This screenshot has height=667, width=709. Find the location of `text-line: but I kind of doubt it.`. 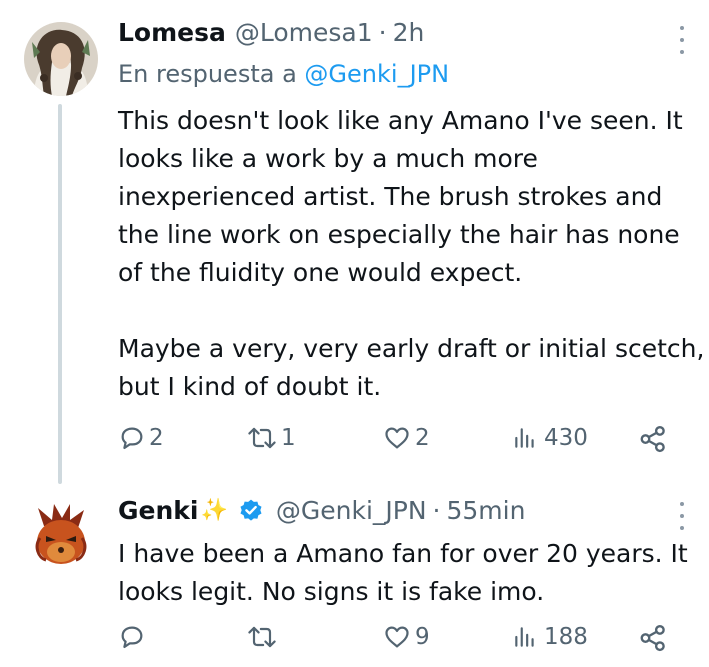

text-line: but I kind of doubt it. is located at coordinates (250, 386).